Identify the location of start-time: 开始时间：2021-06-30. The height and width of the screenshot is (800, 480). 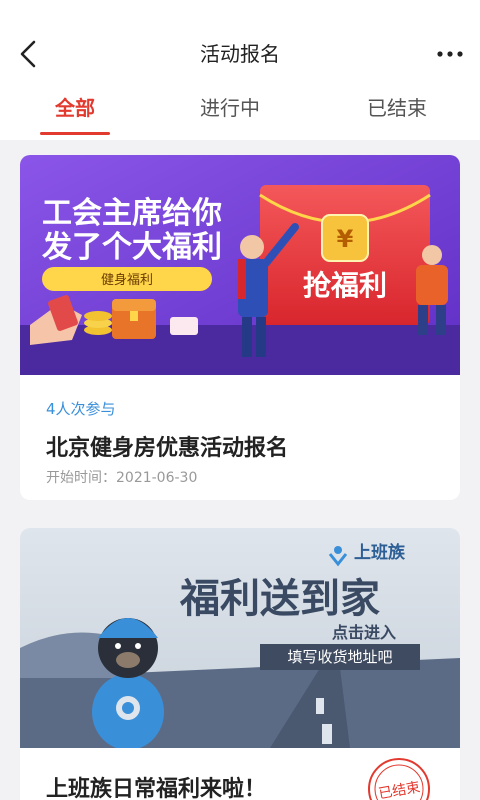
(122, 478).